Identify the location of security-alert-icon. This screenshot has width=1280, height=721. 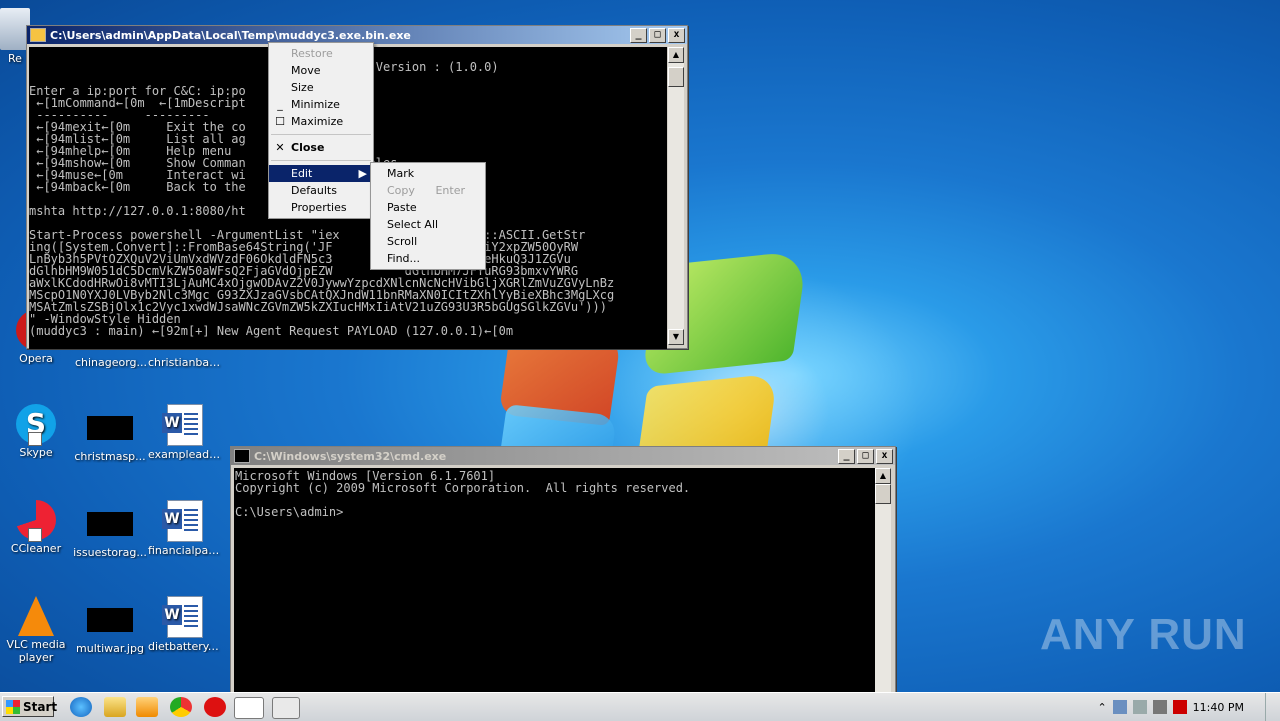
(1179, 707).